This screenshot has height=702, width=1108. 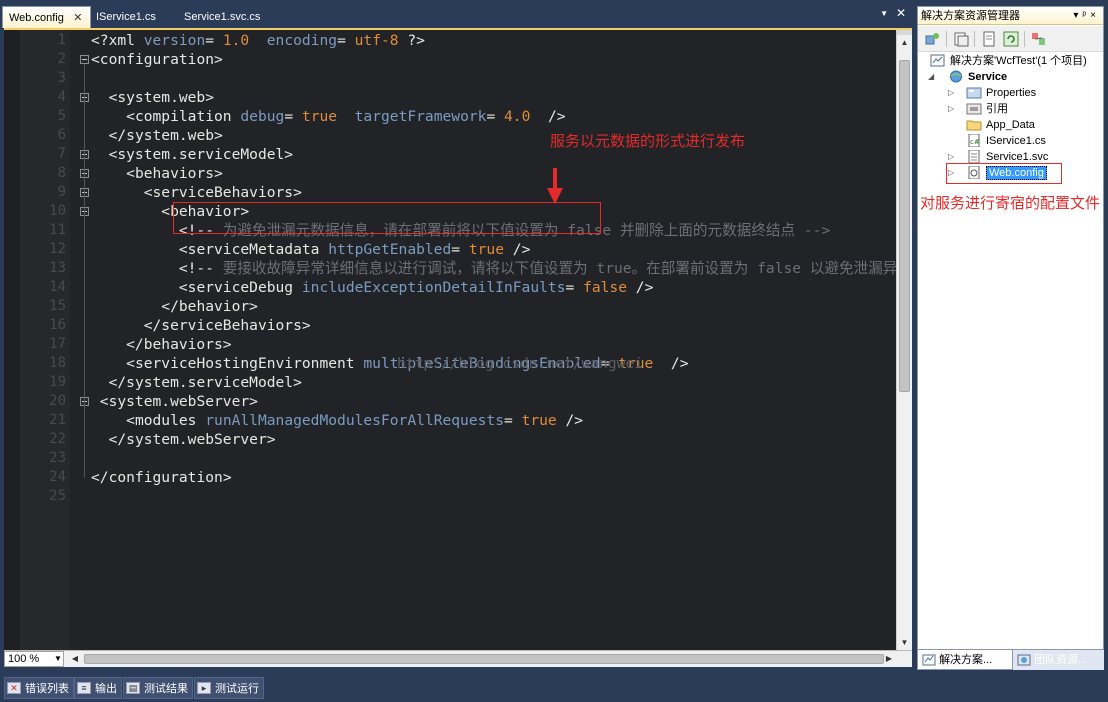 I want to click on tree-node-solution: 解决方案'WcfTest'(1 个项目), so click(x=1008, y=61).